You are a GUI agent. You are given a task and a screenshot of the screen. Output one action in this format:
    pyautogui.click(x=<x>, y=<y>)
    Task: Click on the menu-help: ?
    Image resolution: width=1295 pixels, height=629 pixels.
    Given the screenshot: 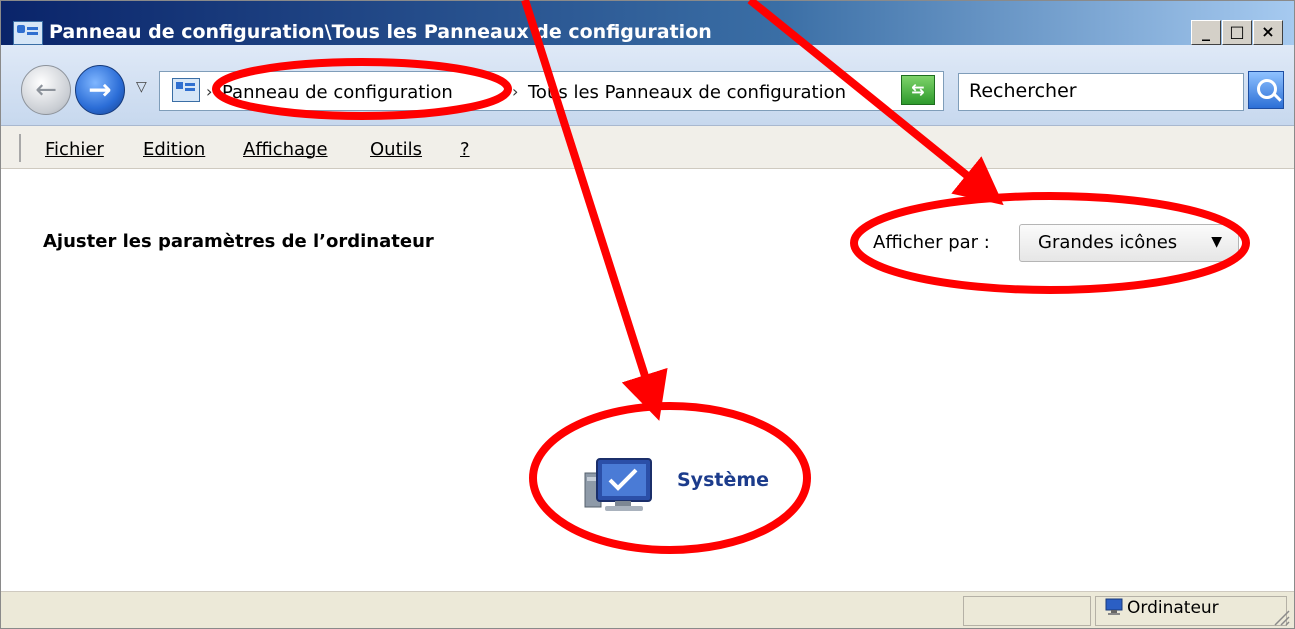 What is the action you would take?
    pyautogui.click(x=465, y=149)
    